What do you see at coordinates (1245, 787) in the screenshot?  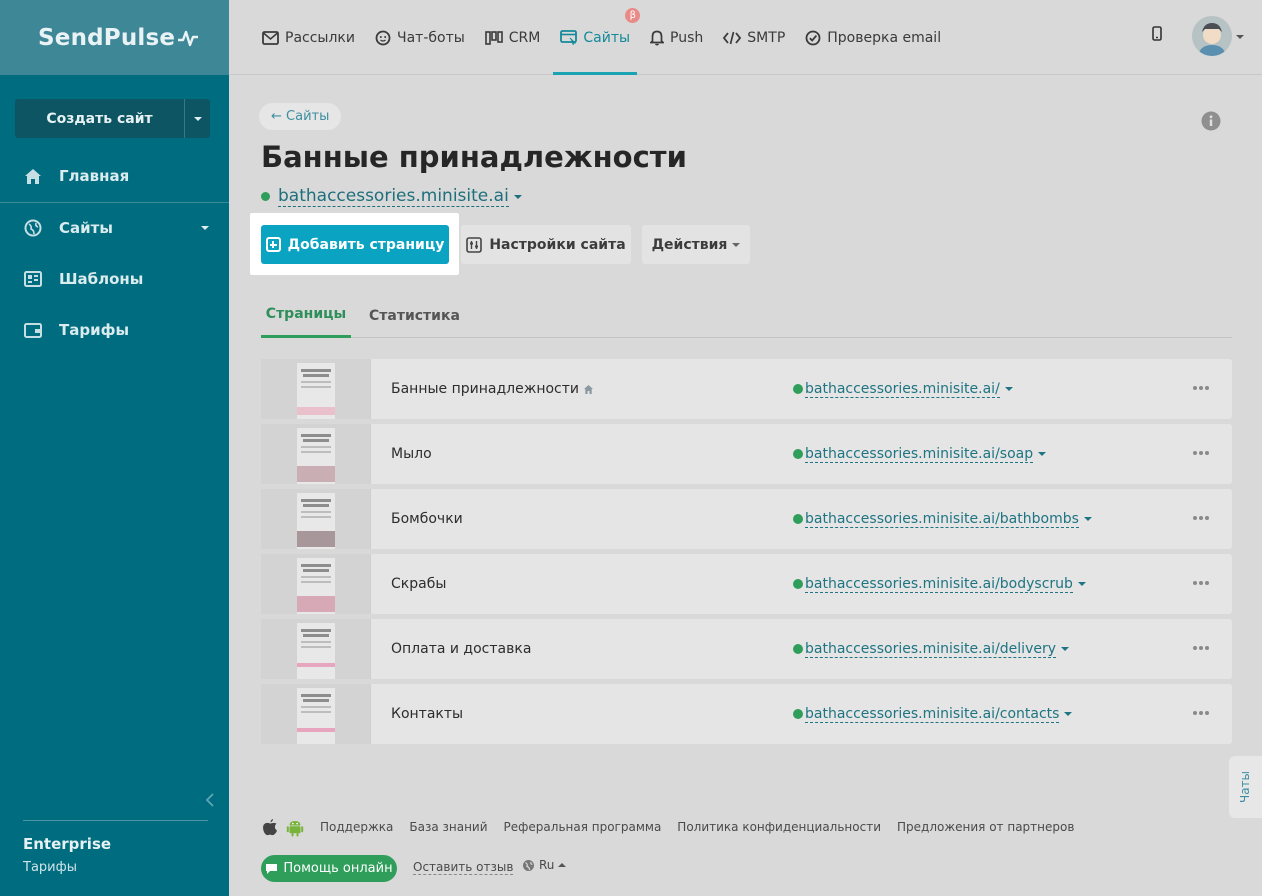 I see `chats-tab: Чаты` at bounding box center [1245, 787].